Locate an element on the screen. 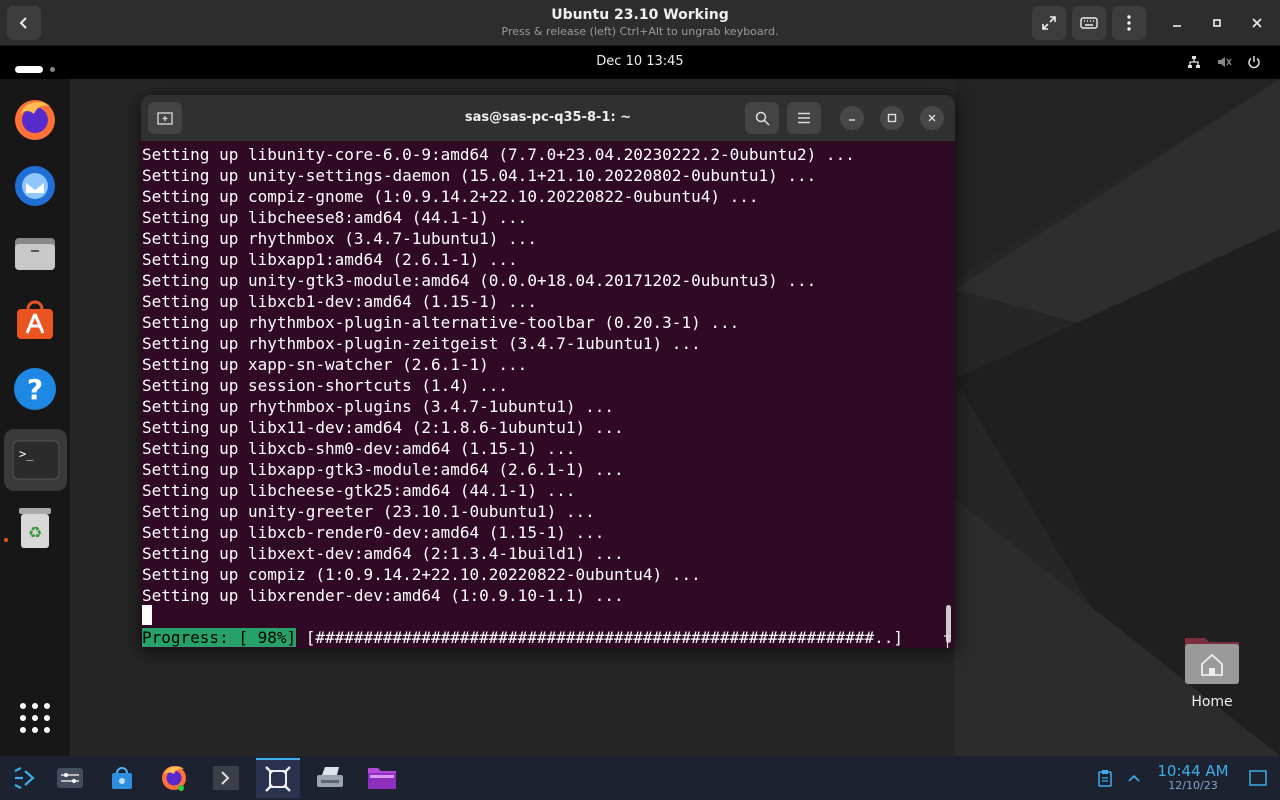 The image size is (1280, 800). maximize-icon is located at coordinates (1217, 23).